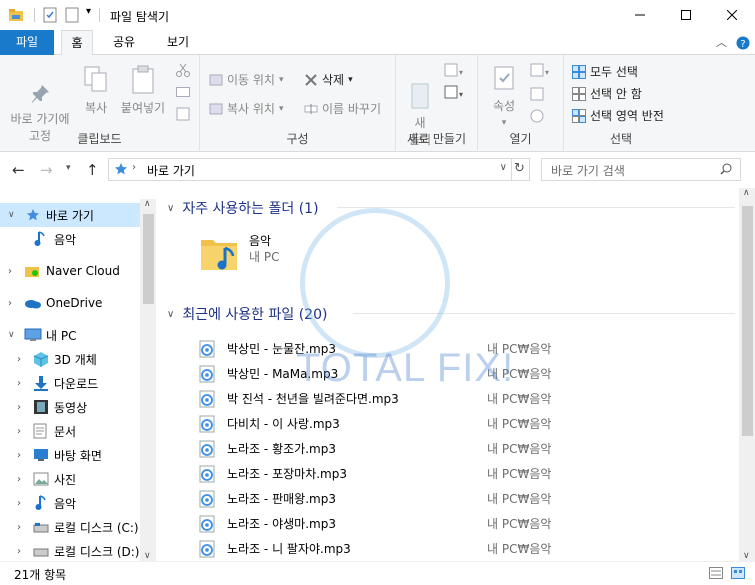 This screenshot has height=585, width=755. I want to click on cut-icon, so click(183, 70).